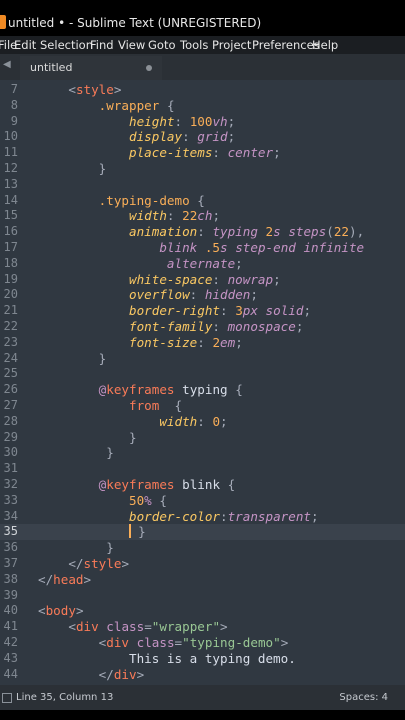  What do you see at coordinates (79, 90) in the screenshot?
I see `code-text: <style>` at bounding box center [79, 90].